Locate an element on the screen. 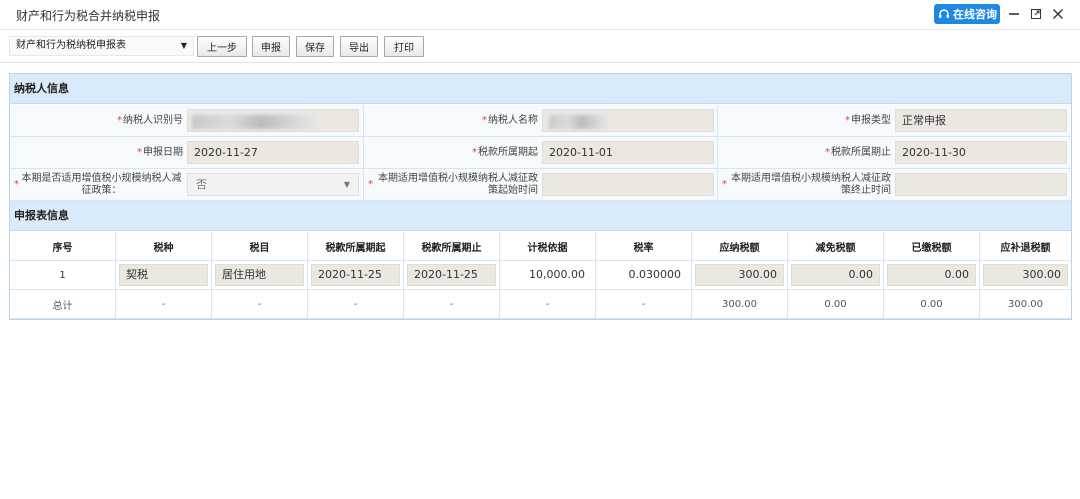 The height and width of the screenshot is (499, 1080). policy-end-field is located at coordinates (981, 184).